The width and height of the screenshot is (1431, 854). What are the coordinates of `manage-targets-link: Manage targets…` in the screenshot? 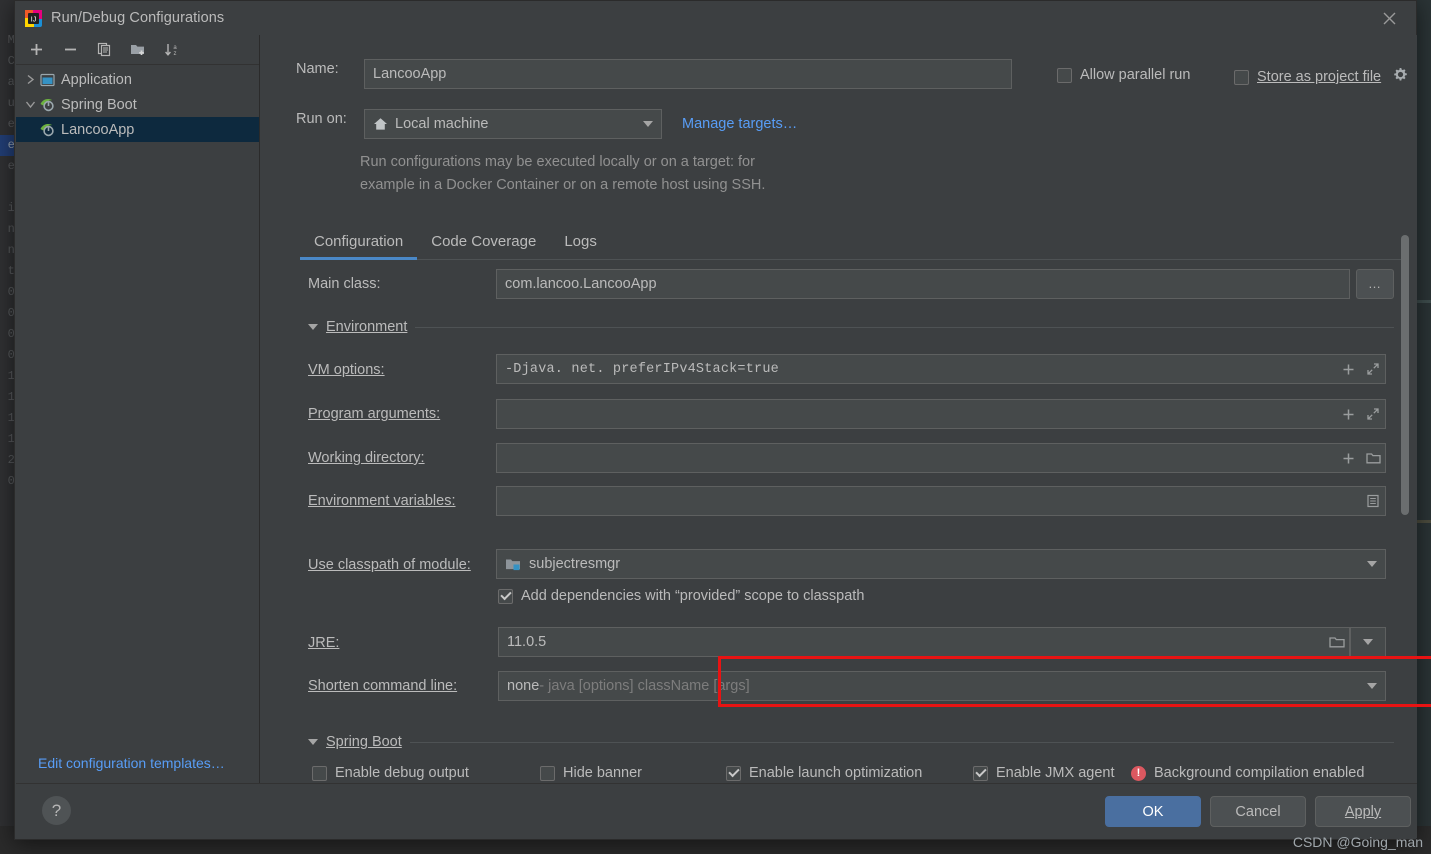 It's located at (739, 124).